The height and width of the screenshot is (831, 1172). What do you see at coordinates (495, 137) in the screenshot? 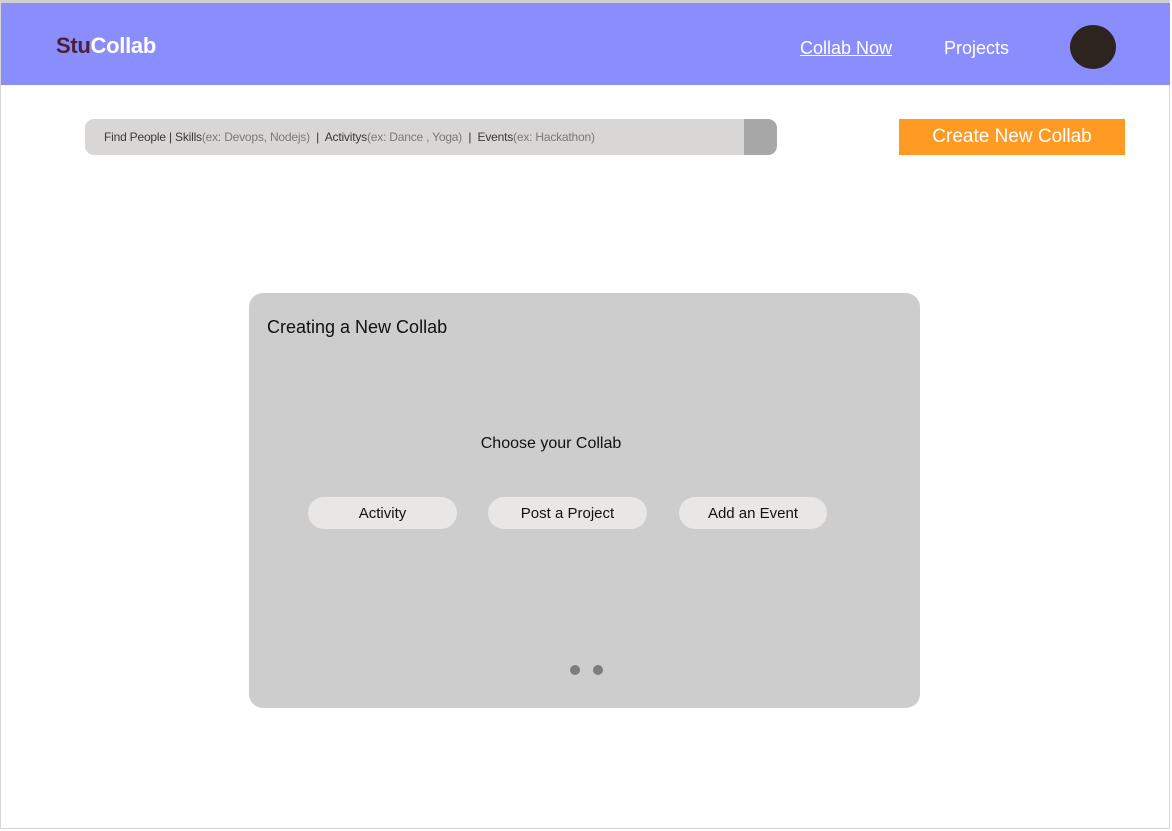
I see `search-events-label: Events` at bounding box center [495, 137].